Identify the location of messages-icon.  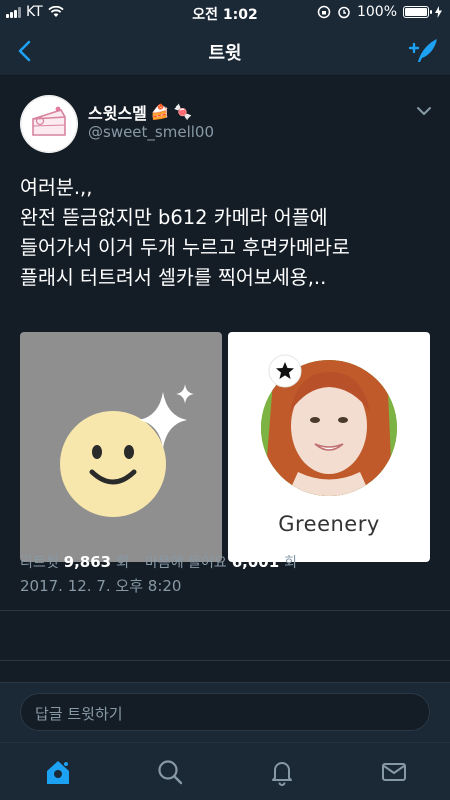
(394, 772).